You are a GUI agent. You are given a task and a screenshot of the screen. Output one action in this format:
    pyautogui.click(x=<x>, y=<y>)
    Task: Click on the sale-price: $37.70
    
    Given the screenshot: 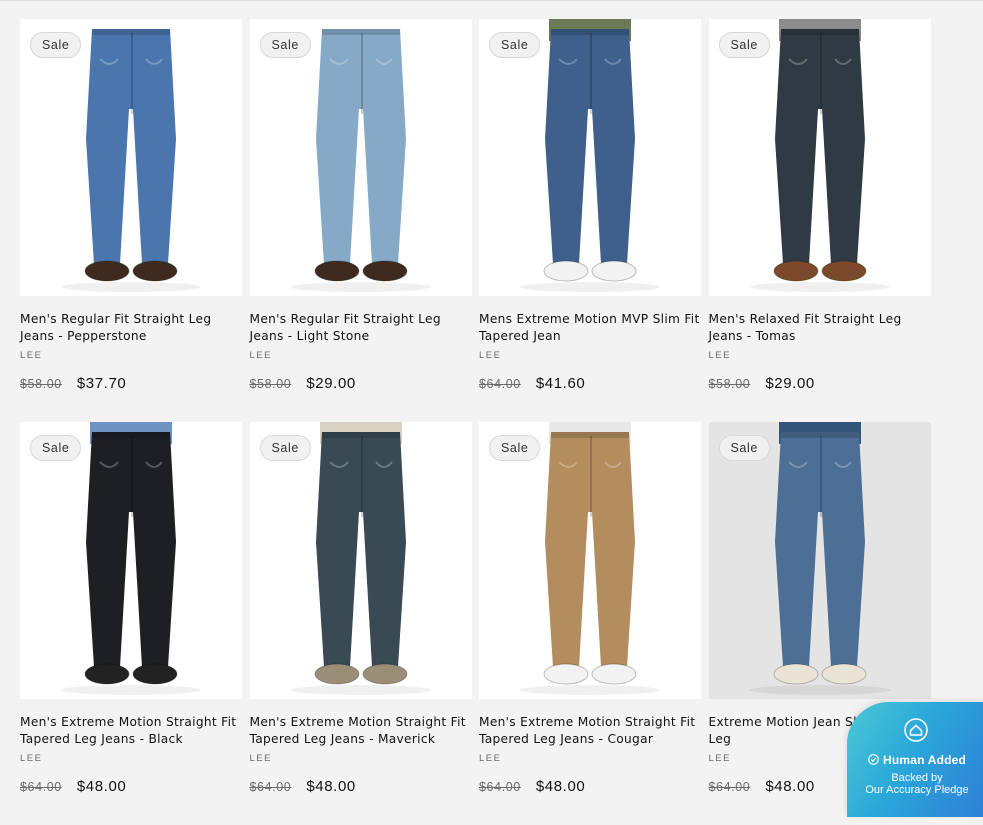 What is the action you would take?
    pyautogui.click(x=101, y=383)
    